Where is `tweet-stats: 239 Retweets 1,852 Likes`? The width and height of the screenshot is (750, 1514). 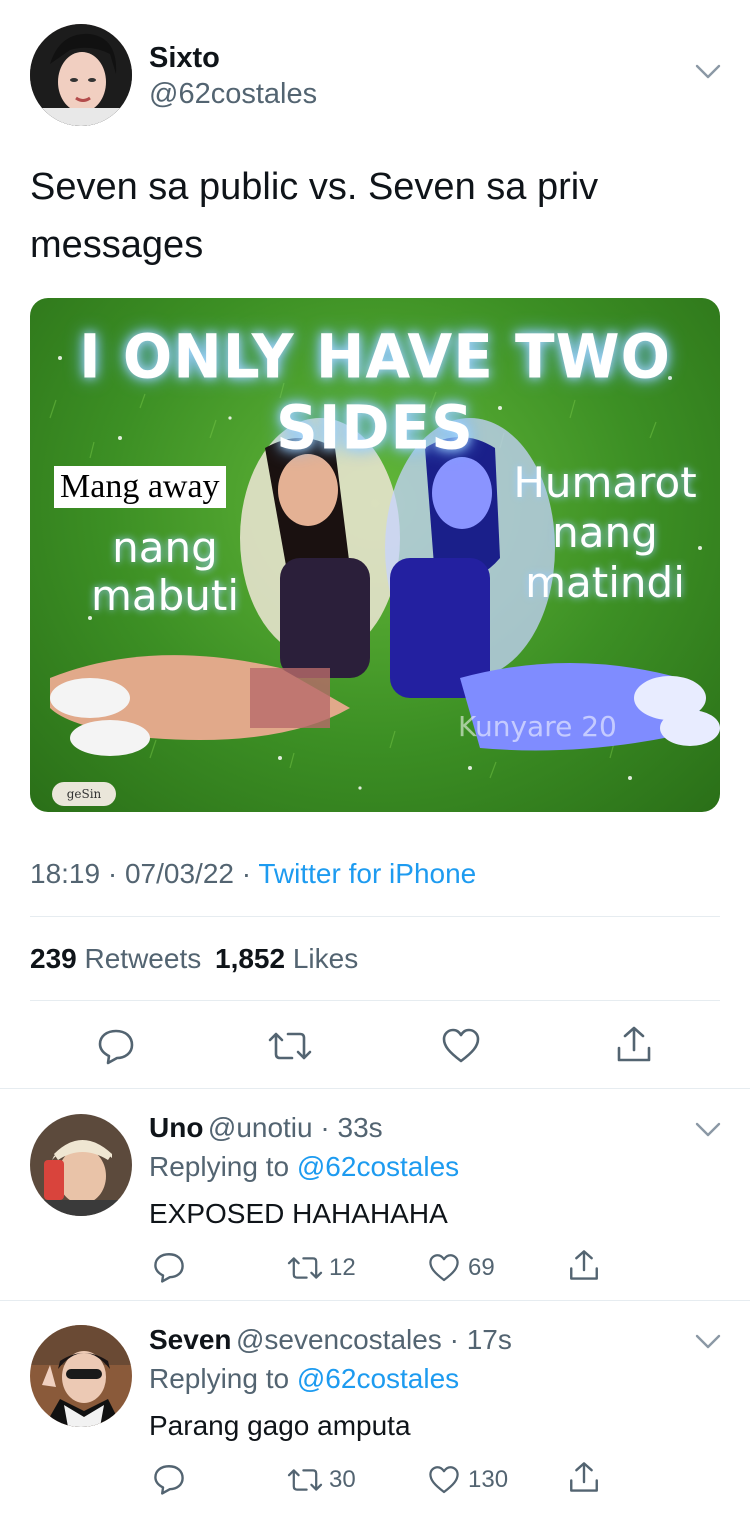 tweet-stats: 239 Retweets 1,852 Likes is located at coordinates (194, 959).